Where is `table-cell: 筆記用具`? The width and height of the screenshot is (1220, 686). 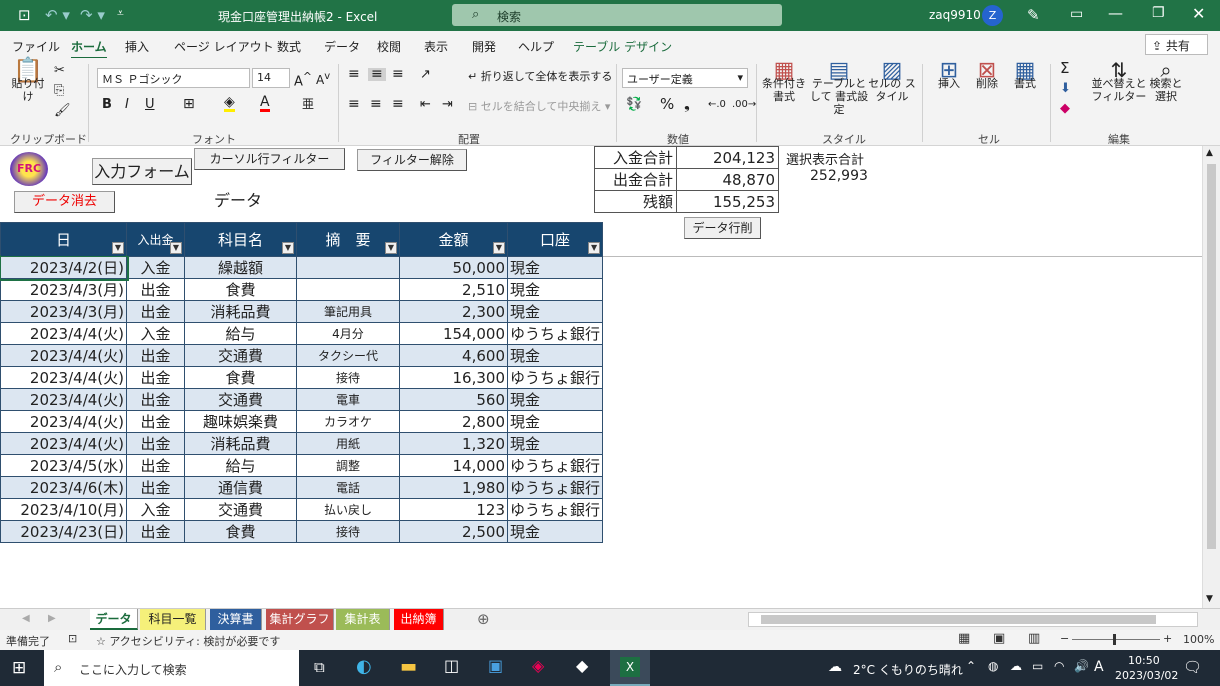
table-cell: 筆記用具 is located at coordinates (348, 311).